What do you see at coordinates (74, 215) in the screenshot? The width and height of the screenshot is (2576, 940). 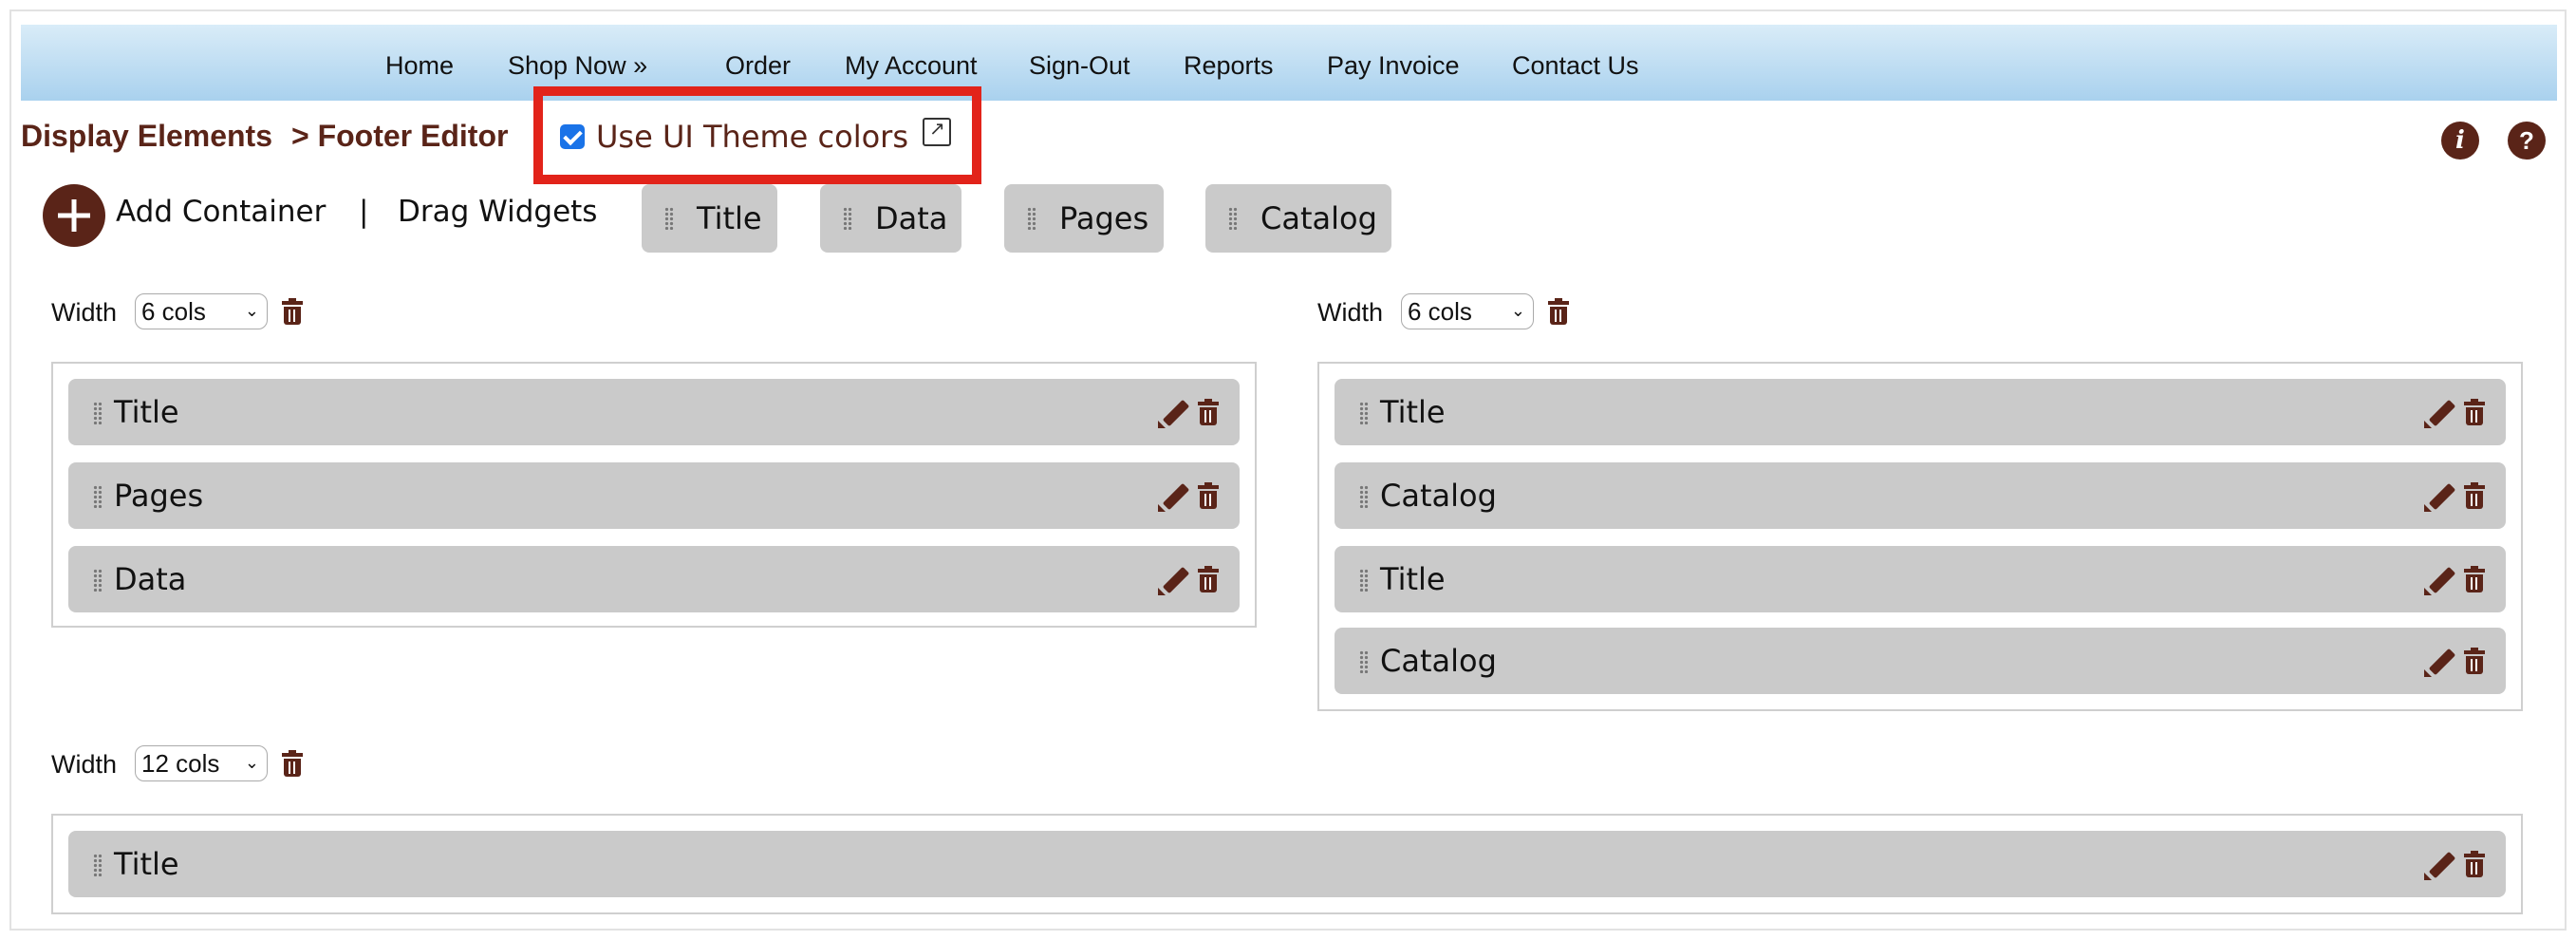 I see `add-container-icon` at bounding box center [74, 215].